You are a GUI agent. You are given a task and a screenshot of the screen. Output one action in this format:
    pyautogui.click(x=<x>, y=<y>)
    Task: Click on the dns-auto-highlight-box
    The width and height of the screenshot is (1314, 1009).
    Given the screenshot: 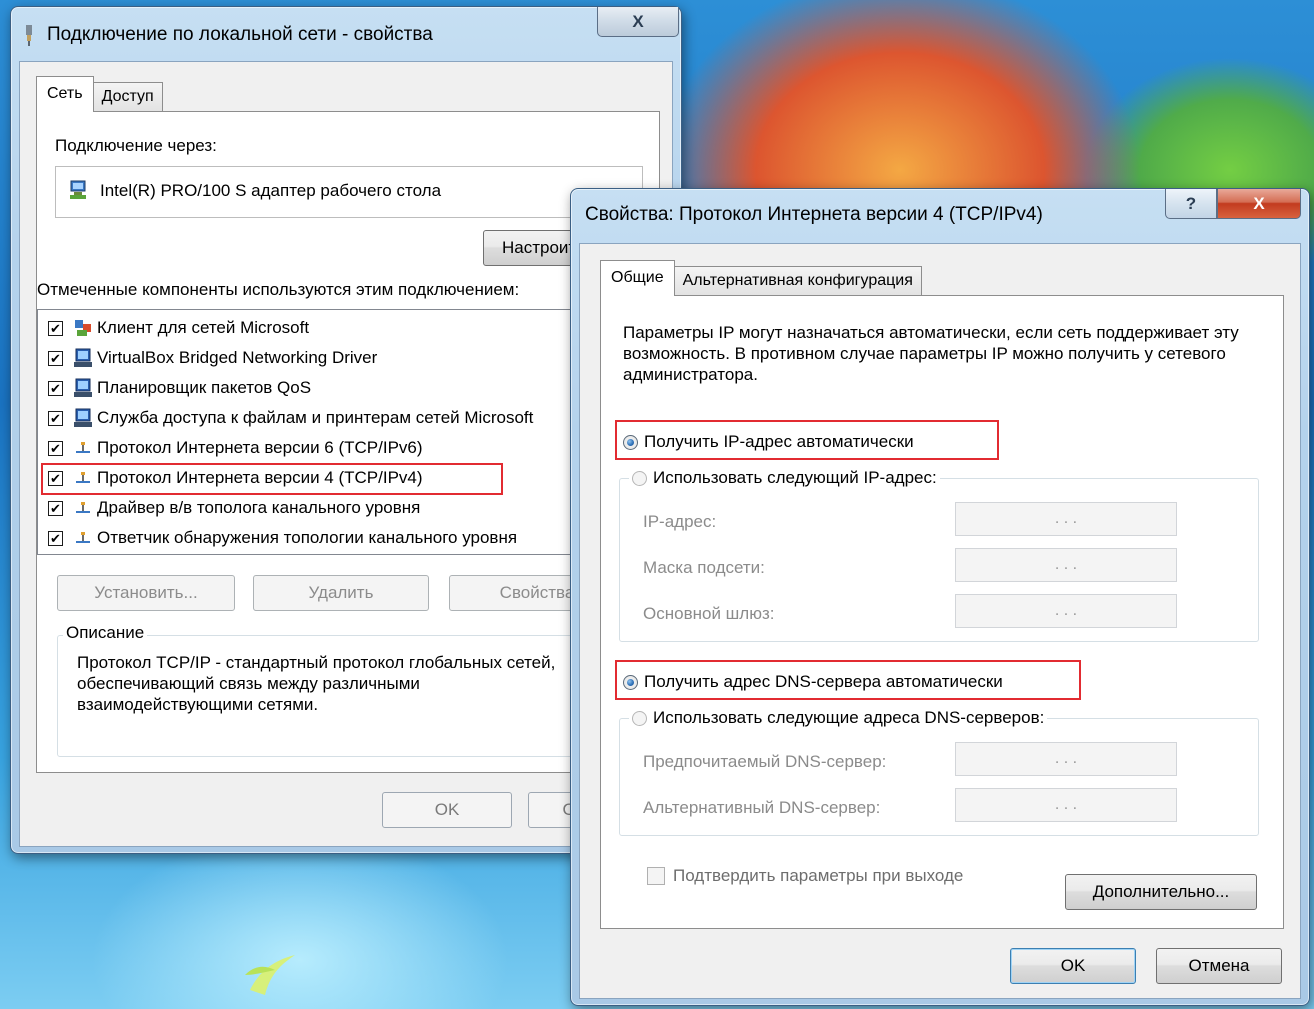 What is the action you would take?
    pyautogui.click(x=848, y=680)
    